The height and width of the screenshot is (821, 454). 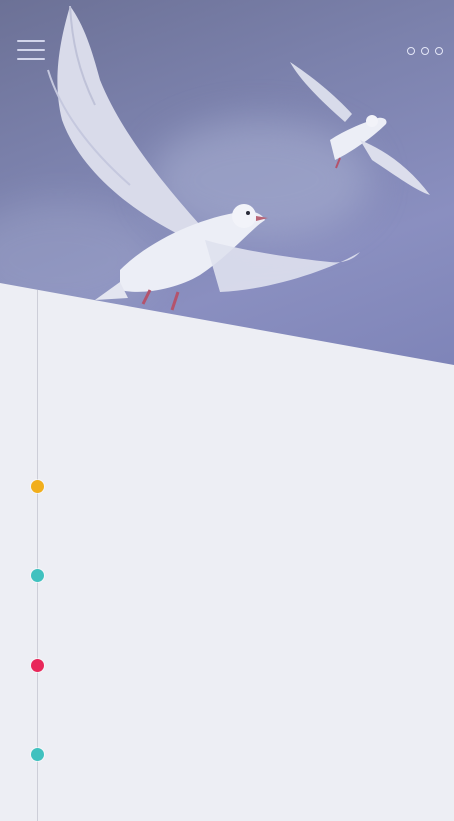 I want to click on menu-button, so click(x=31, y=52).